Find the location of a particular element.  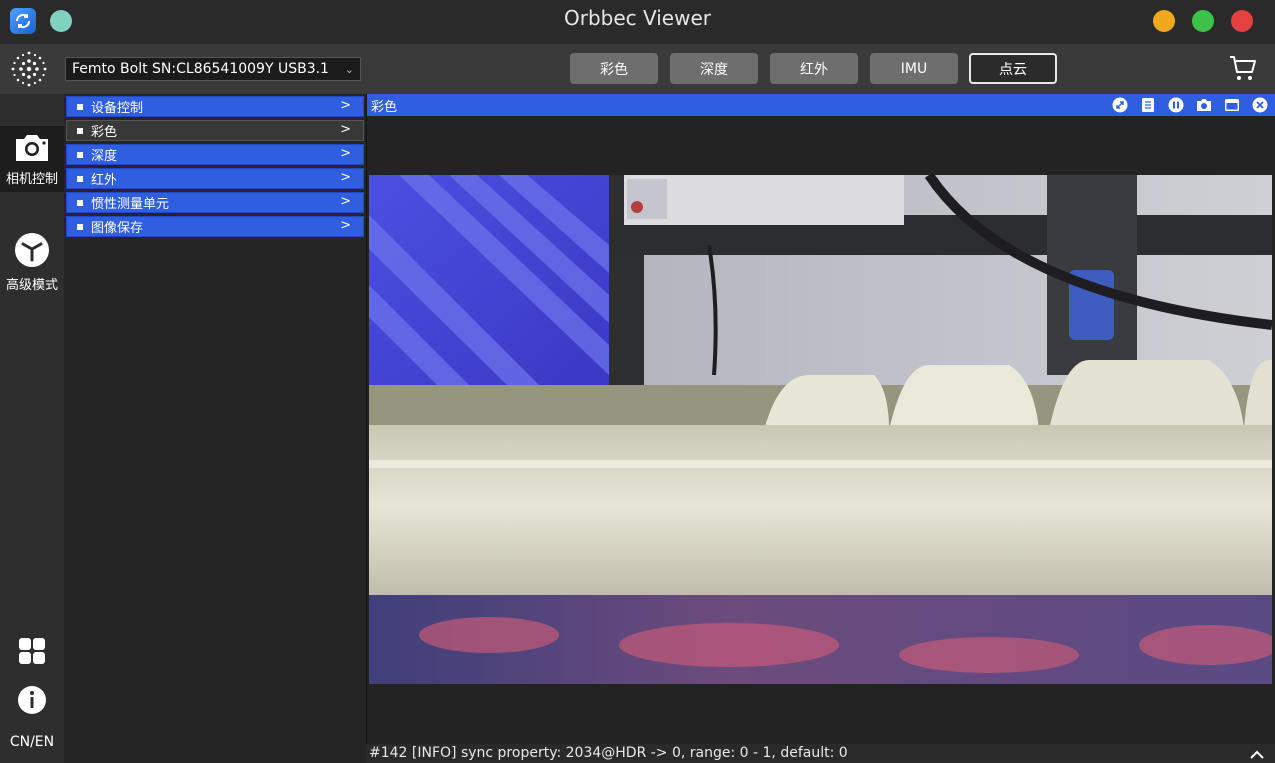

close-window-button is located at coordinates (1242, 21).